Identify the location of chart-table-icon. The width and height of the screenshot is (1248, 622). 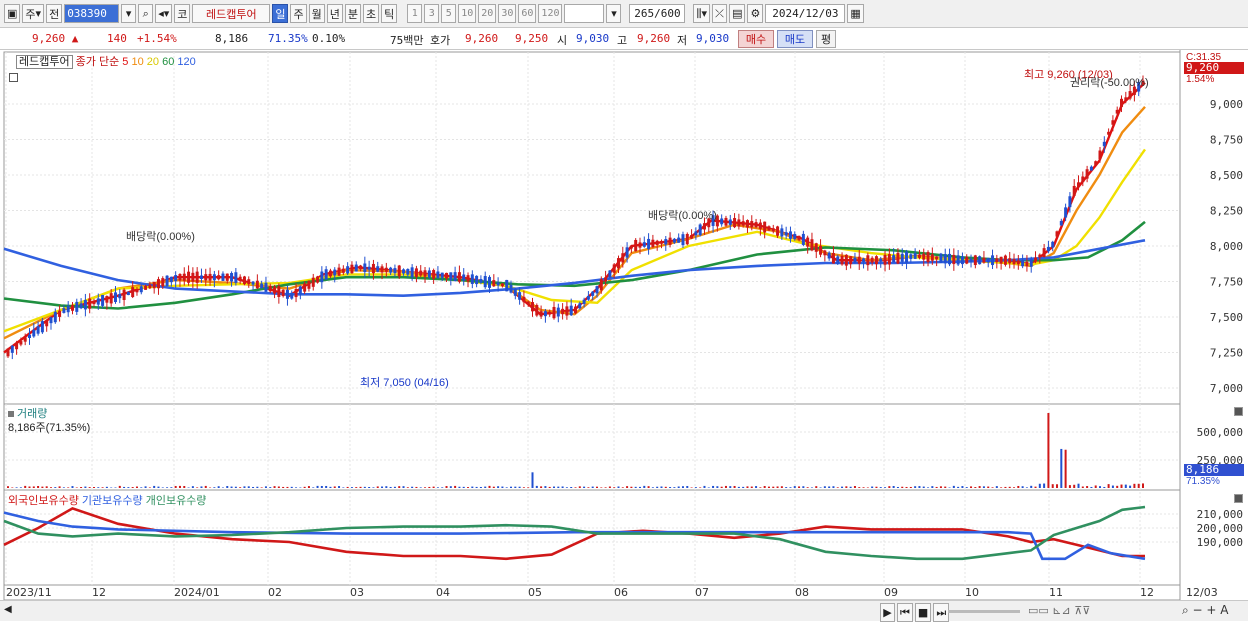
(13, 77).